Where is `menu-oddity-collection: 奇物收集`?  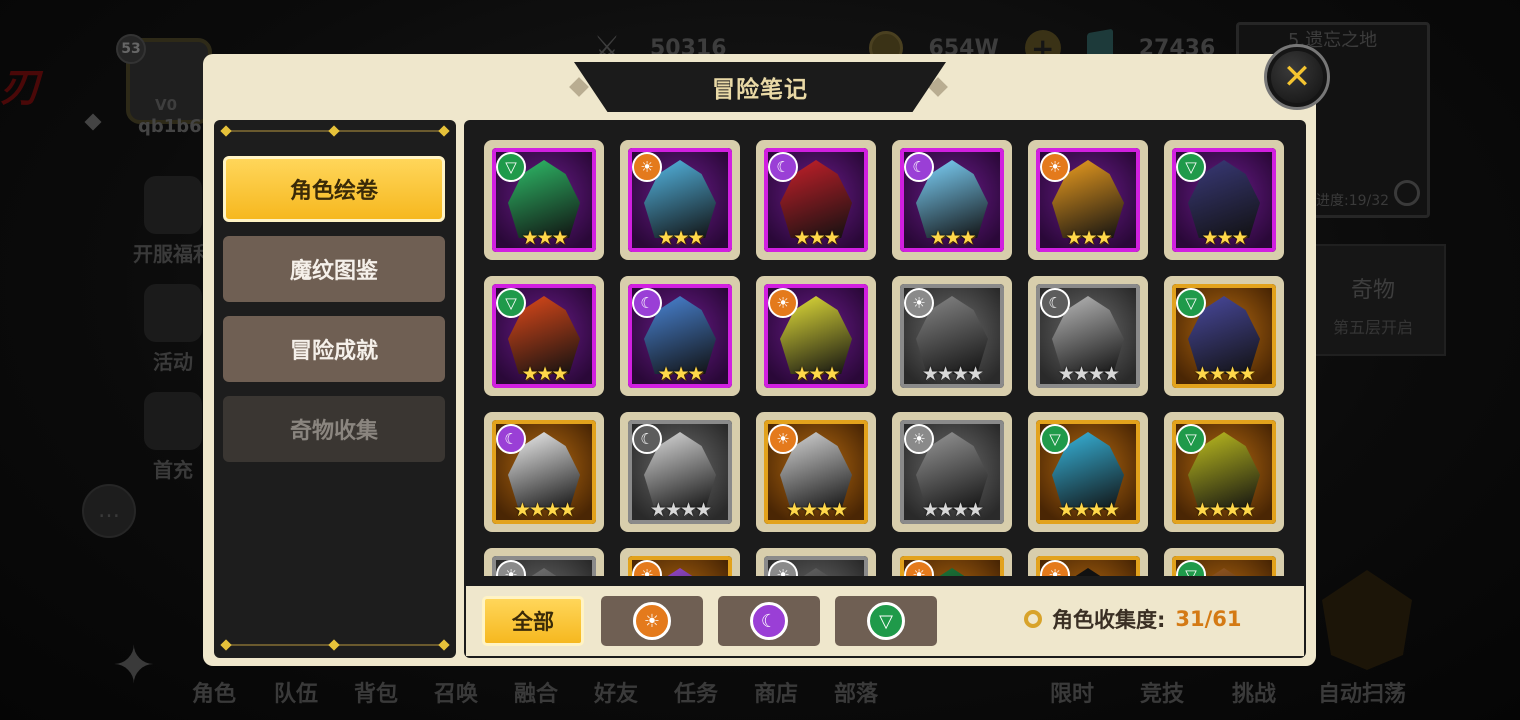 menu-oddity-collection: 奇物收集 is located at coordinates (334, 429).